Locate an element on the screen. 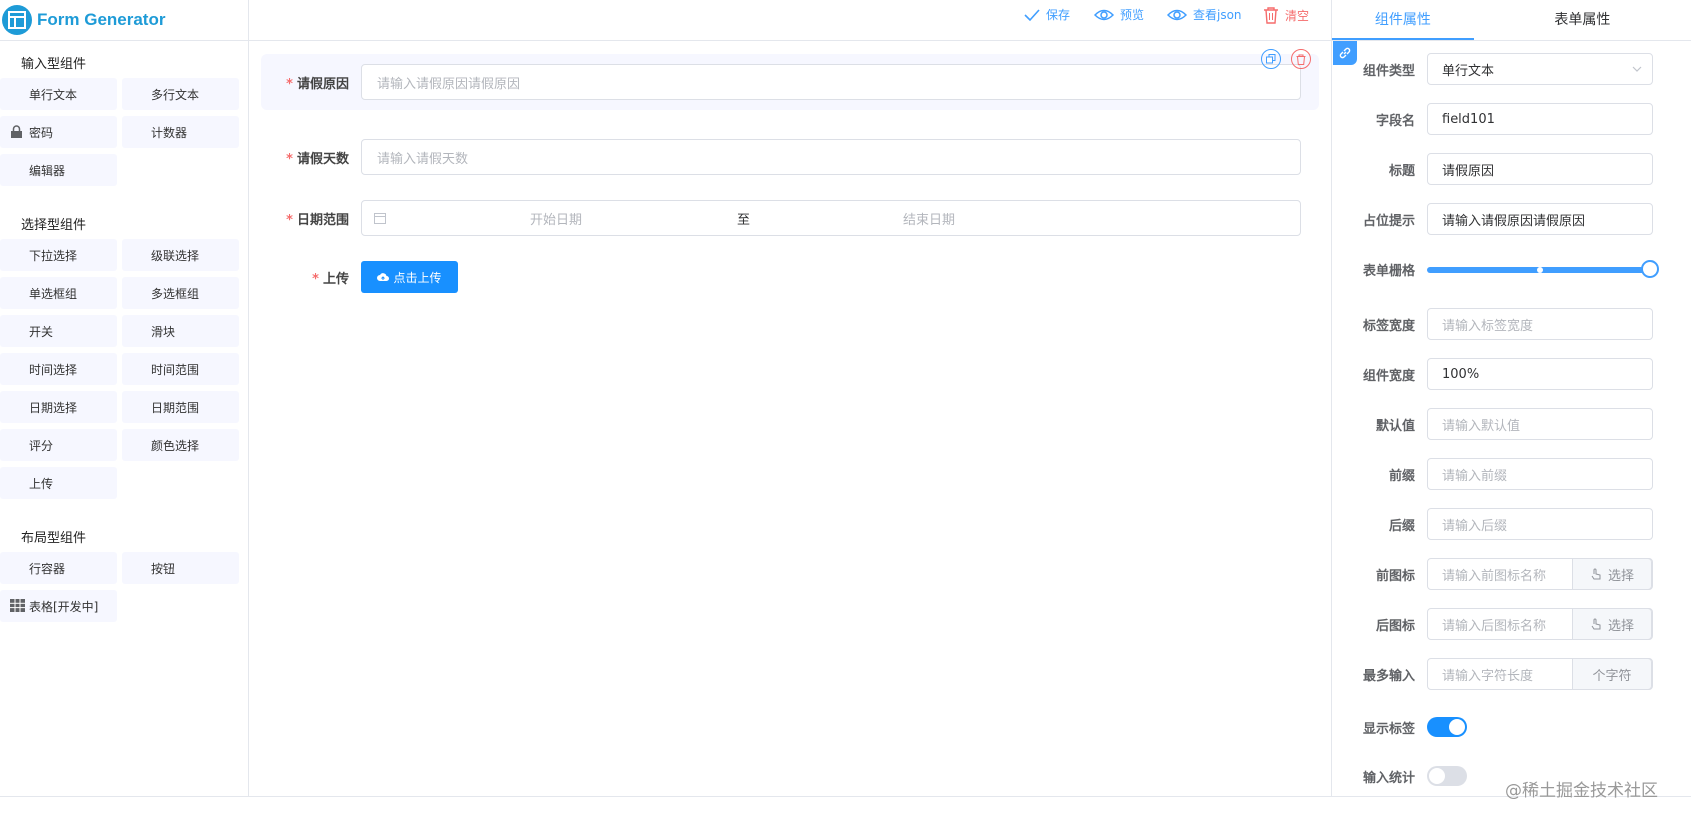 This screenshot has height=817, width=1691. prop-field: 字段名 field101 is located at coordinates (1511, 119).